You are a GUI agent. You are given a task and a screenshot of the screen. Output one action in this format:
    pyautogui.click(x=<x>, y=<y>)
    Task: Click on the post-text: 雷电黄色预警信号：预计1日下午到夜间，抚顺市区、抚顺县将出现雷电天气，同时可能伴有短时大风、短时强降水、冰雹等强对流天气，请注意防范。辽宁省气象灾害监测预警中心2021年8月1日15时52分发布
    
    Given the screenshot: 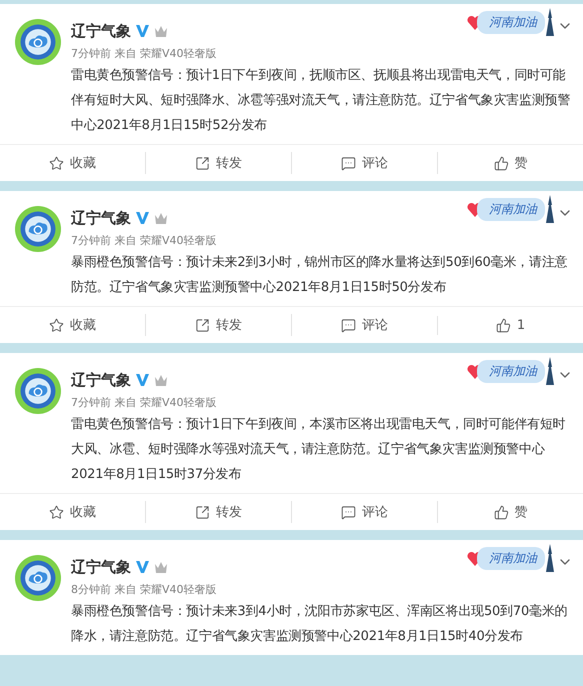 What is the action you would take?
    pyautogui.click(x=321, y=101)
    